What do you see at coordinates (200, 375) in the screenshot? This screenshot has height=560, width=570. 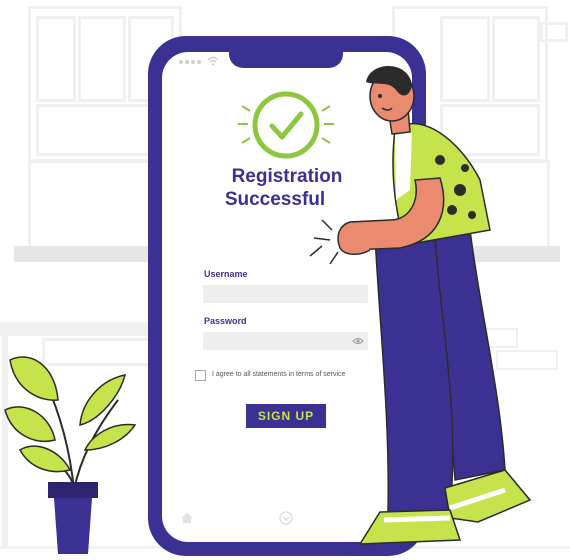 I see `terms-checkbox` at bounding box center [200, 375].